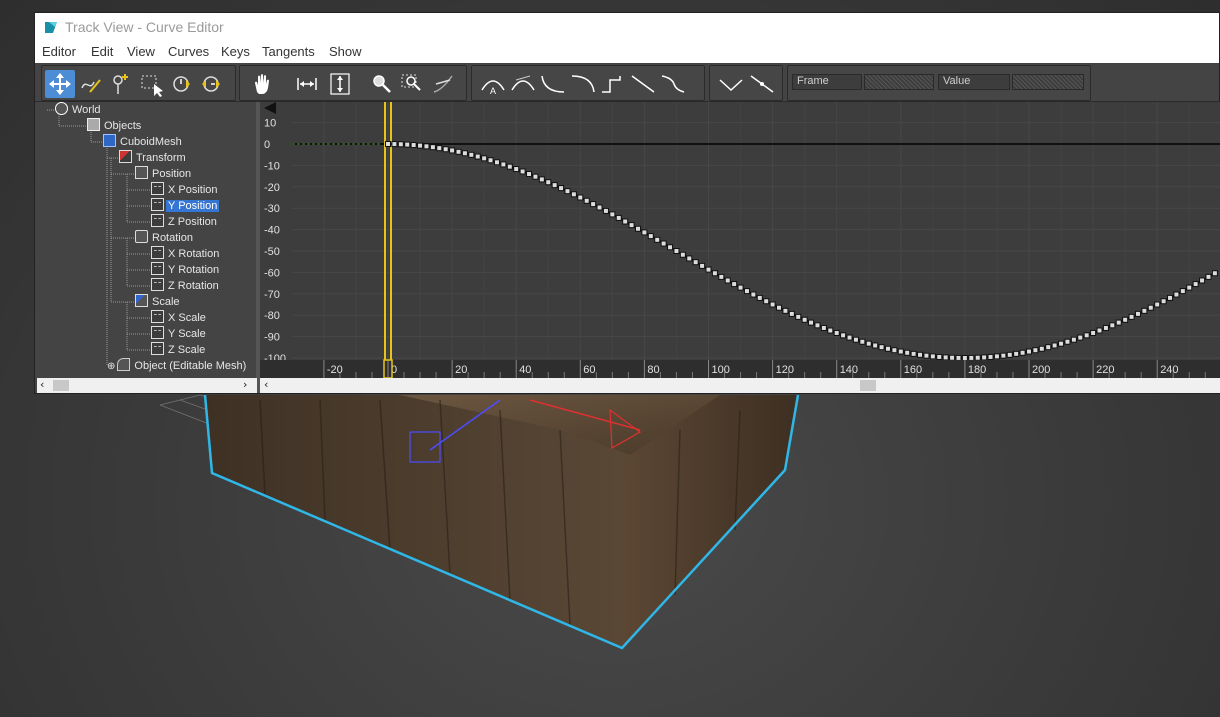 Image resolution: width=1220 pixels, height=717 pixels. What do you see at coordinates (245, 384) in the screenshot?
I see `scroll-right-arrow-icon: ›` at bounding box center [245, 384].